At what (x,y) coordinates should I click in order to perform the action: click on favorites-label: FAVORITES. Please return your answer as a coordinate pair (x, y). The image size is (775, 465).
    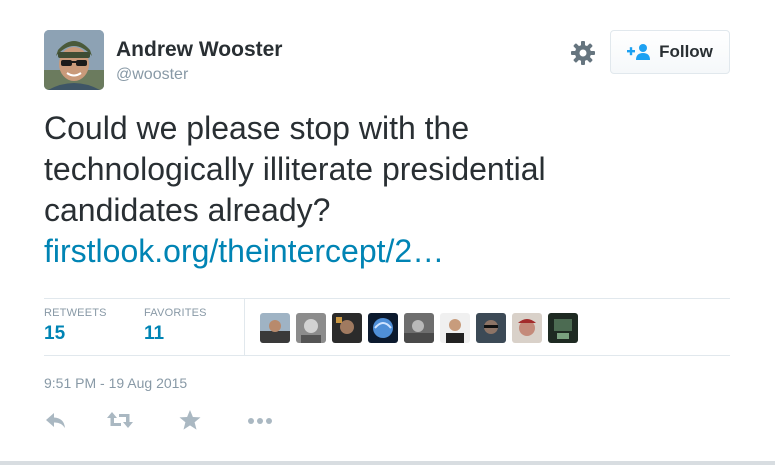
    Looking at the image, I should click on (175, 313).